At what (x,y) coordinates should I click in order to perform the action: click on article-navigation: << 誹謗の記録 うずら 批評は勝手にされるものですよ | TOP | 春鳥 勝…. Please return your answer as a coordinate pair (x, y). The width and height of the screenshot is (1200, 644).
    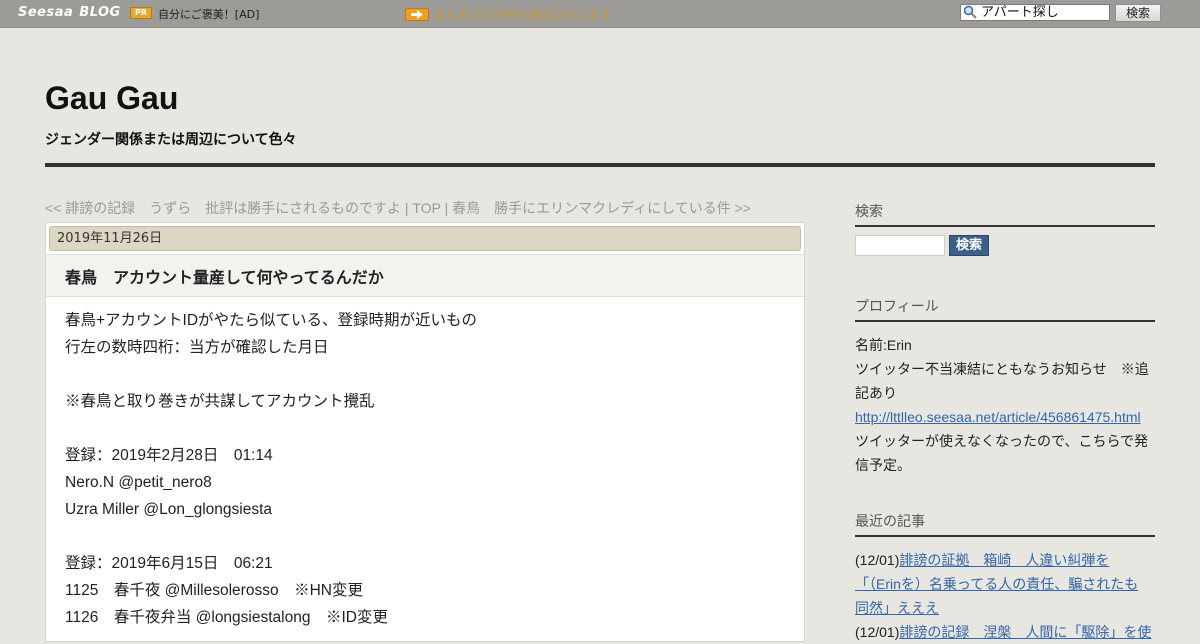
    Looking at the image, I should click on (398, 208).